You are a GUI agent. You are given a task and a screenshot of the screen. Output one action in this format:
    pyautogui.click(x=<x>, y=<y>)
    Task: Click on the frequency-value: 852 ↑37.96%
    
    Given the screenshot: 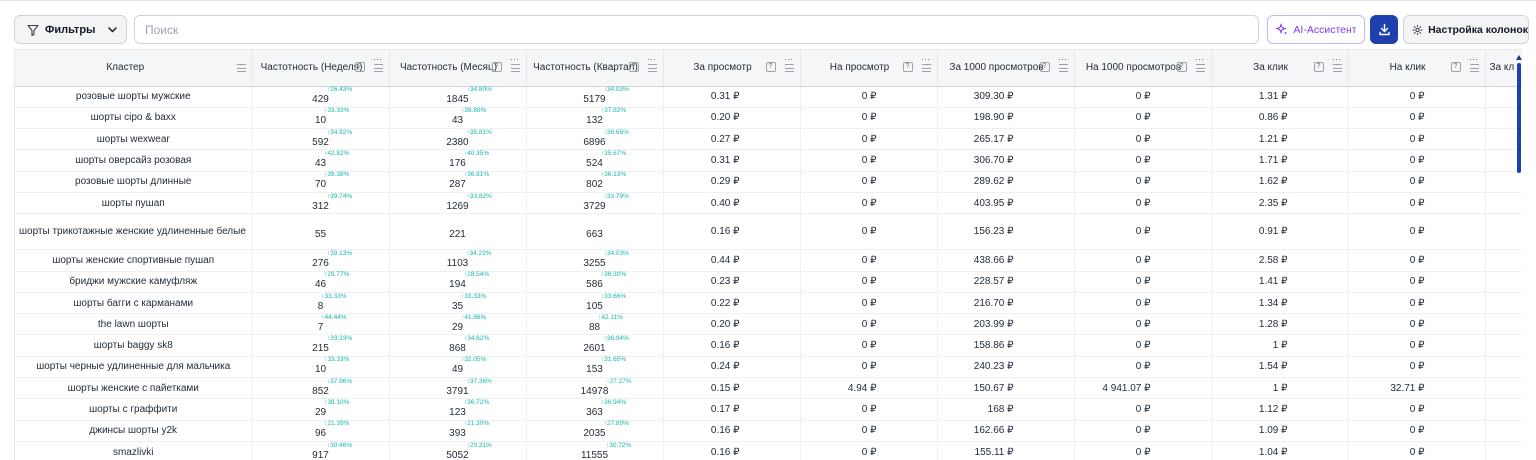 What is the action you would take?
    pyautogui.click(x=332, y=387)
    